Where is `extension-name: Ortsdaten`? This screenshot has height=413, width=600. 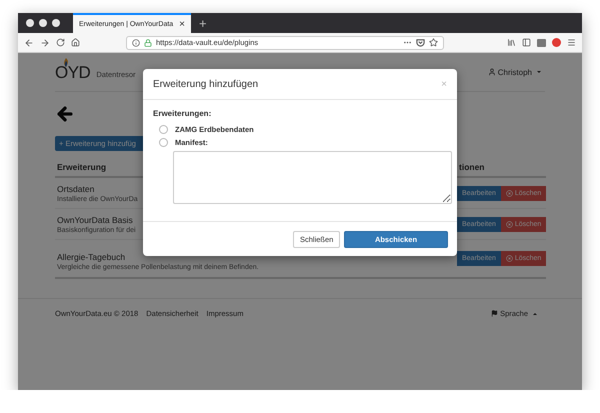 extension-name: Ortsdaten is located at coordinates (76, 188).